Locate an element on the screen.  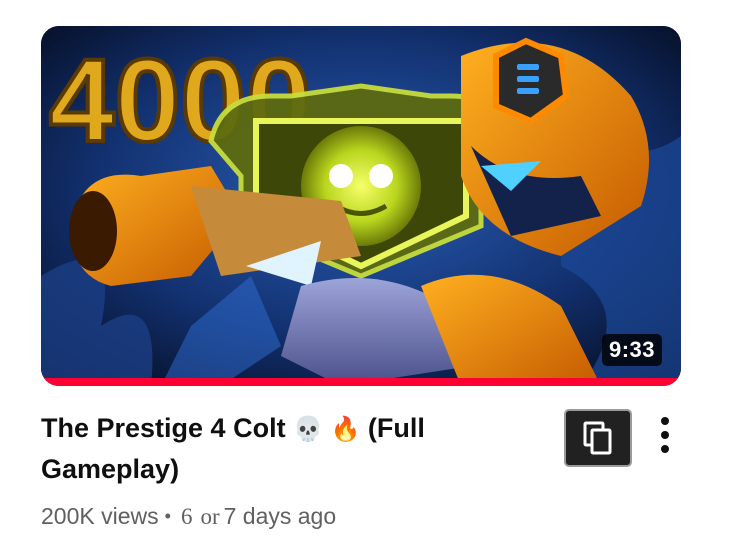
skull-emoji: 💀 is located at coordinates (308, 429).